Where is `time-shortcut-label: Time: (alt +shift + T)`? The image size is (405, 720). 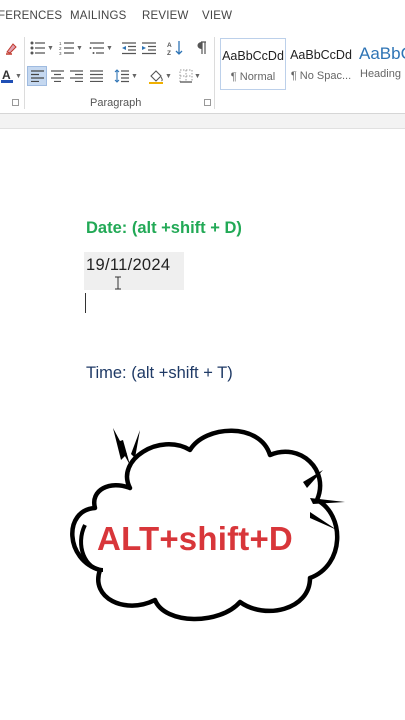
time-shortcut-label: Time: (alt +shift + T) is located at coordinates (159, 373).